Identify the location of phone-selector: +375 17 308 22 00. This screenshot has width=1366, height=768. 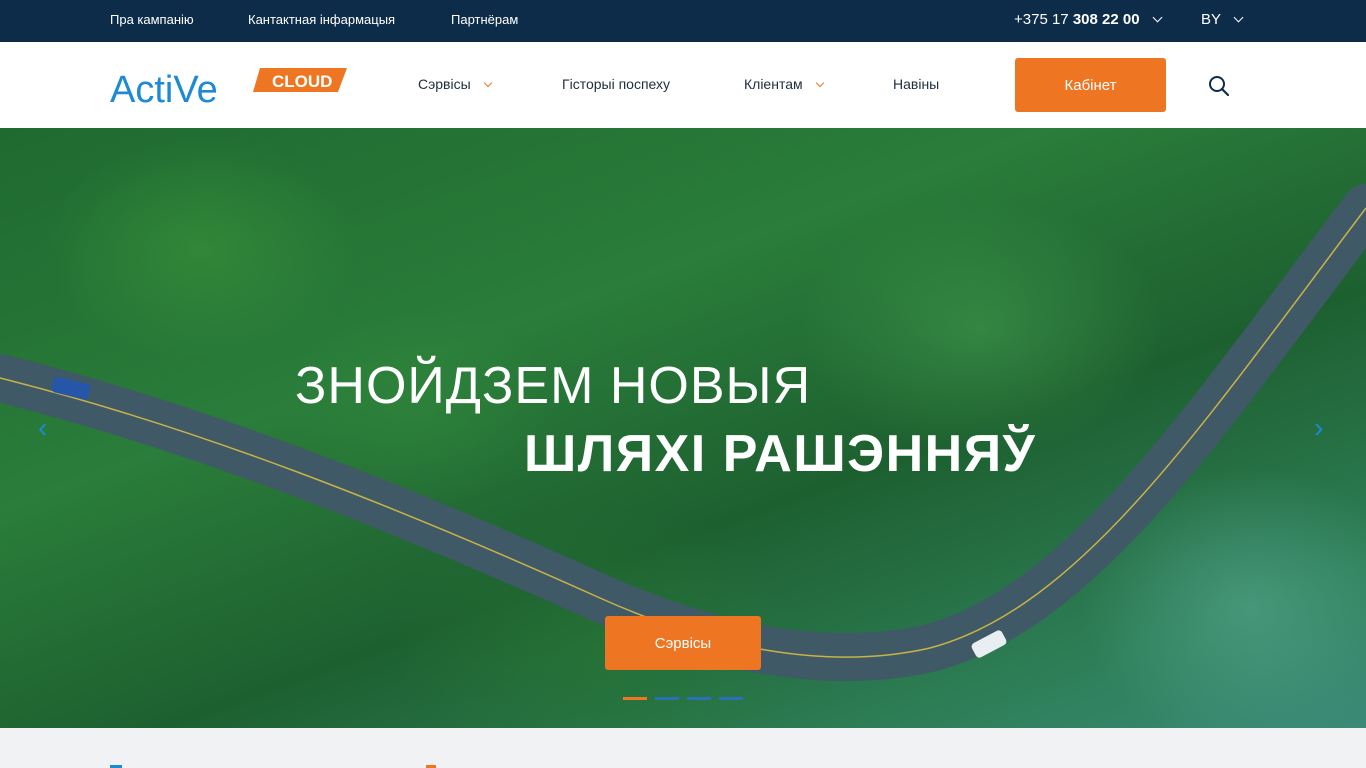
(1088, 19).